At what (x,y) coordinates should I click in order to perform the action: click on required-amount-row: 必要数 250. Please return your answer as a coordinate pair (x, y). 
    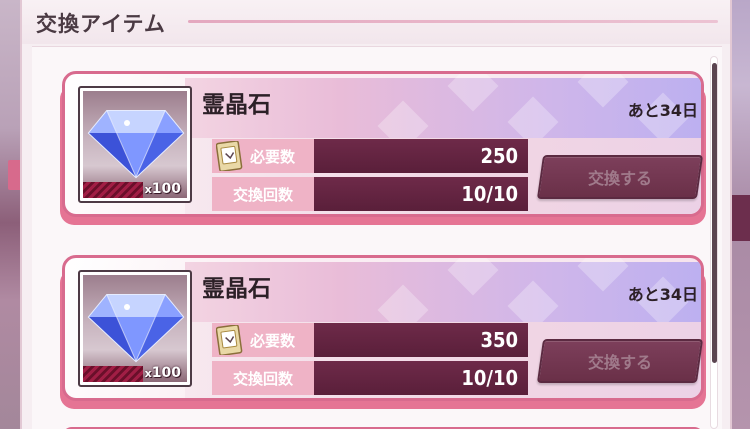
    Looking at the image, I should click on (370, 156).